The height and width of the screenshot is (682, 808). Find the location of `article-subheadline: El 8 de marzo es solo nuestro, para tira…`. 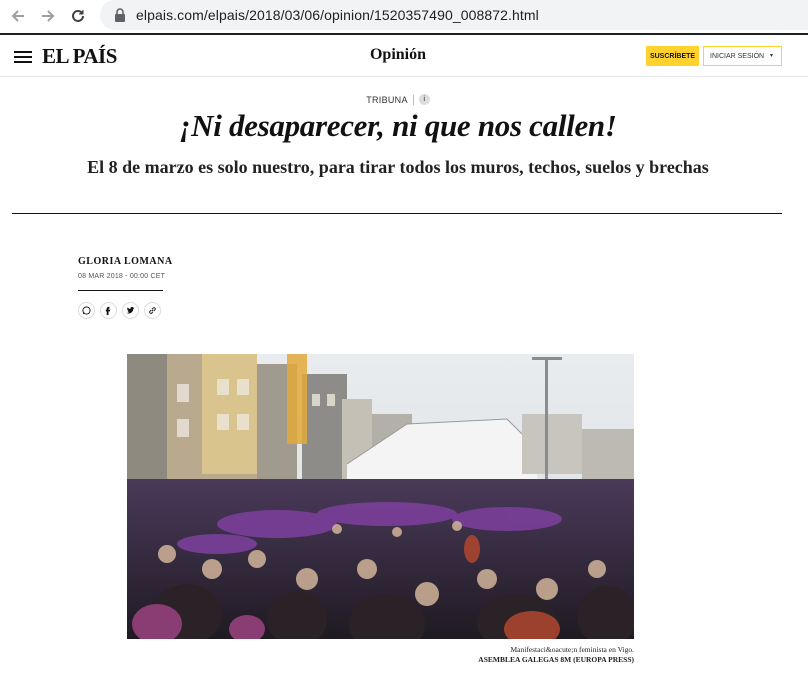

article-subheadline: El 8 de marzo es solo nuestro, para tira… is located at coordinates (398, 167).